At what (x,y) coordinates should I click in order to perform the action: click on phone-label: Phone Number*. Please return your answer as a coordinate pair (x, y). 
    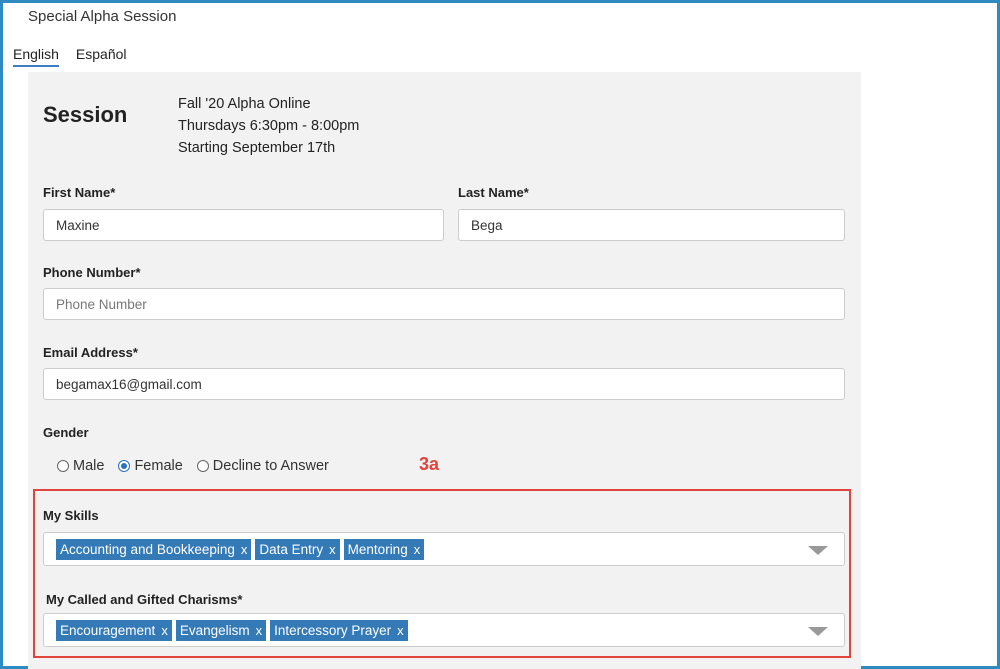
    Looking at the image, I should click on (92, 272).